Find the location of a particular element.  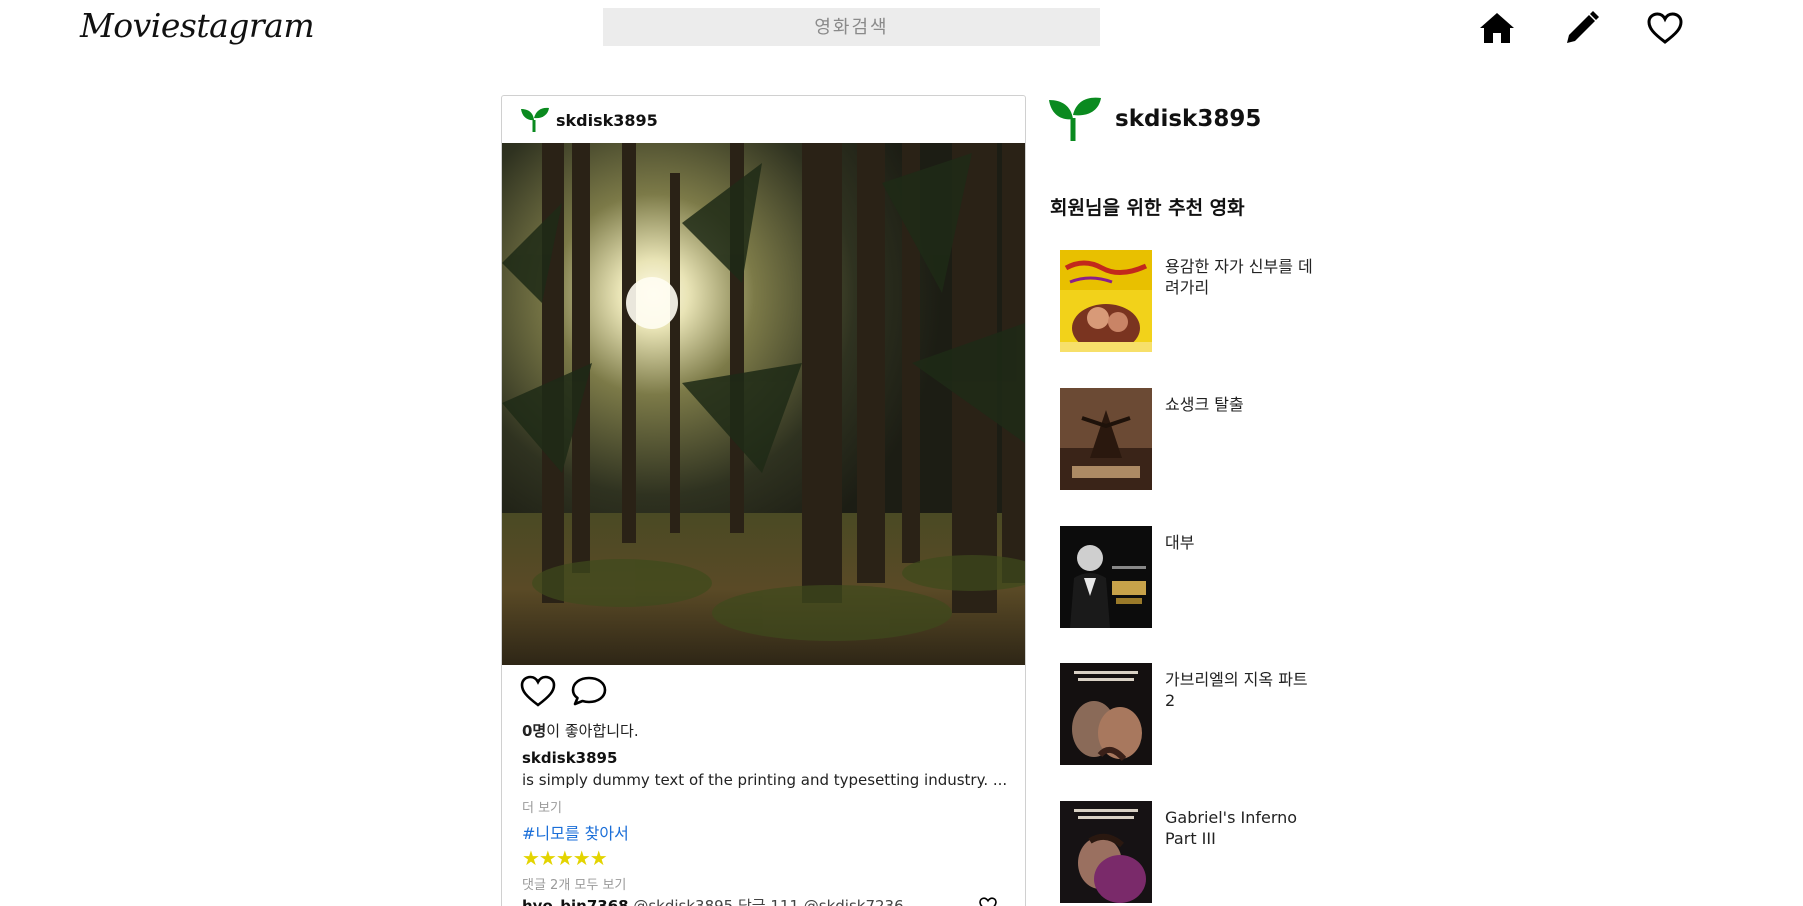

likes-text: 0명이 좋아합니다. is located at coordinates (580, 730).